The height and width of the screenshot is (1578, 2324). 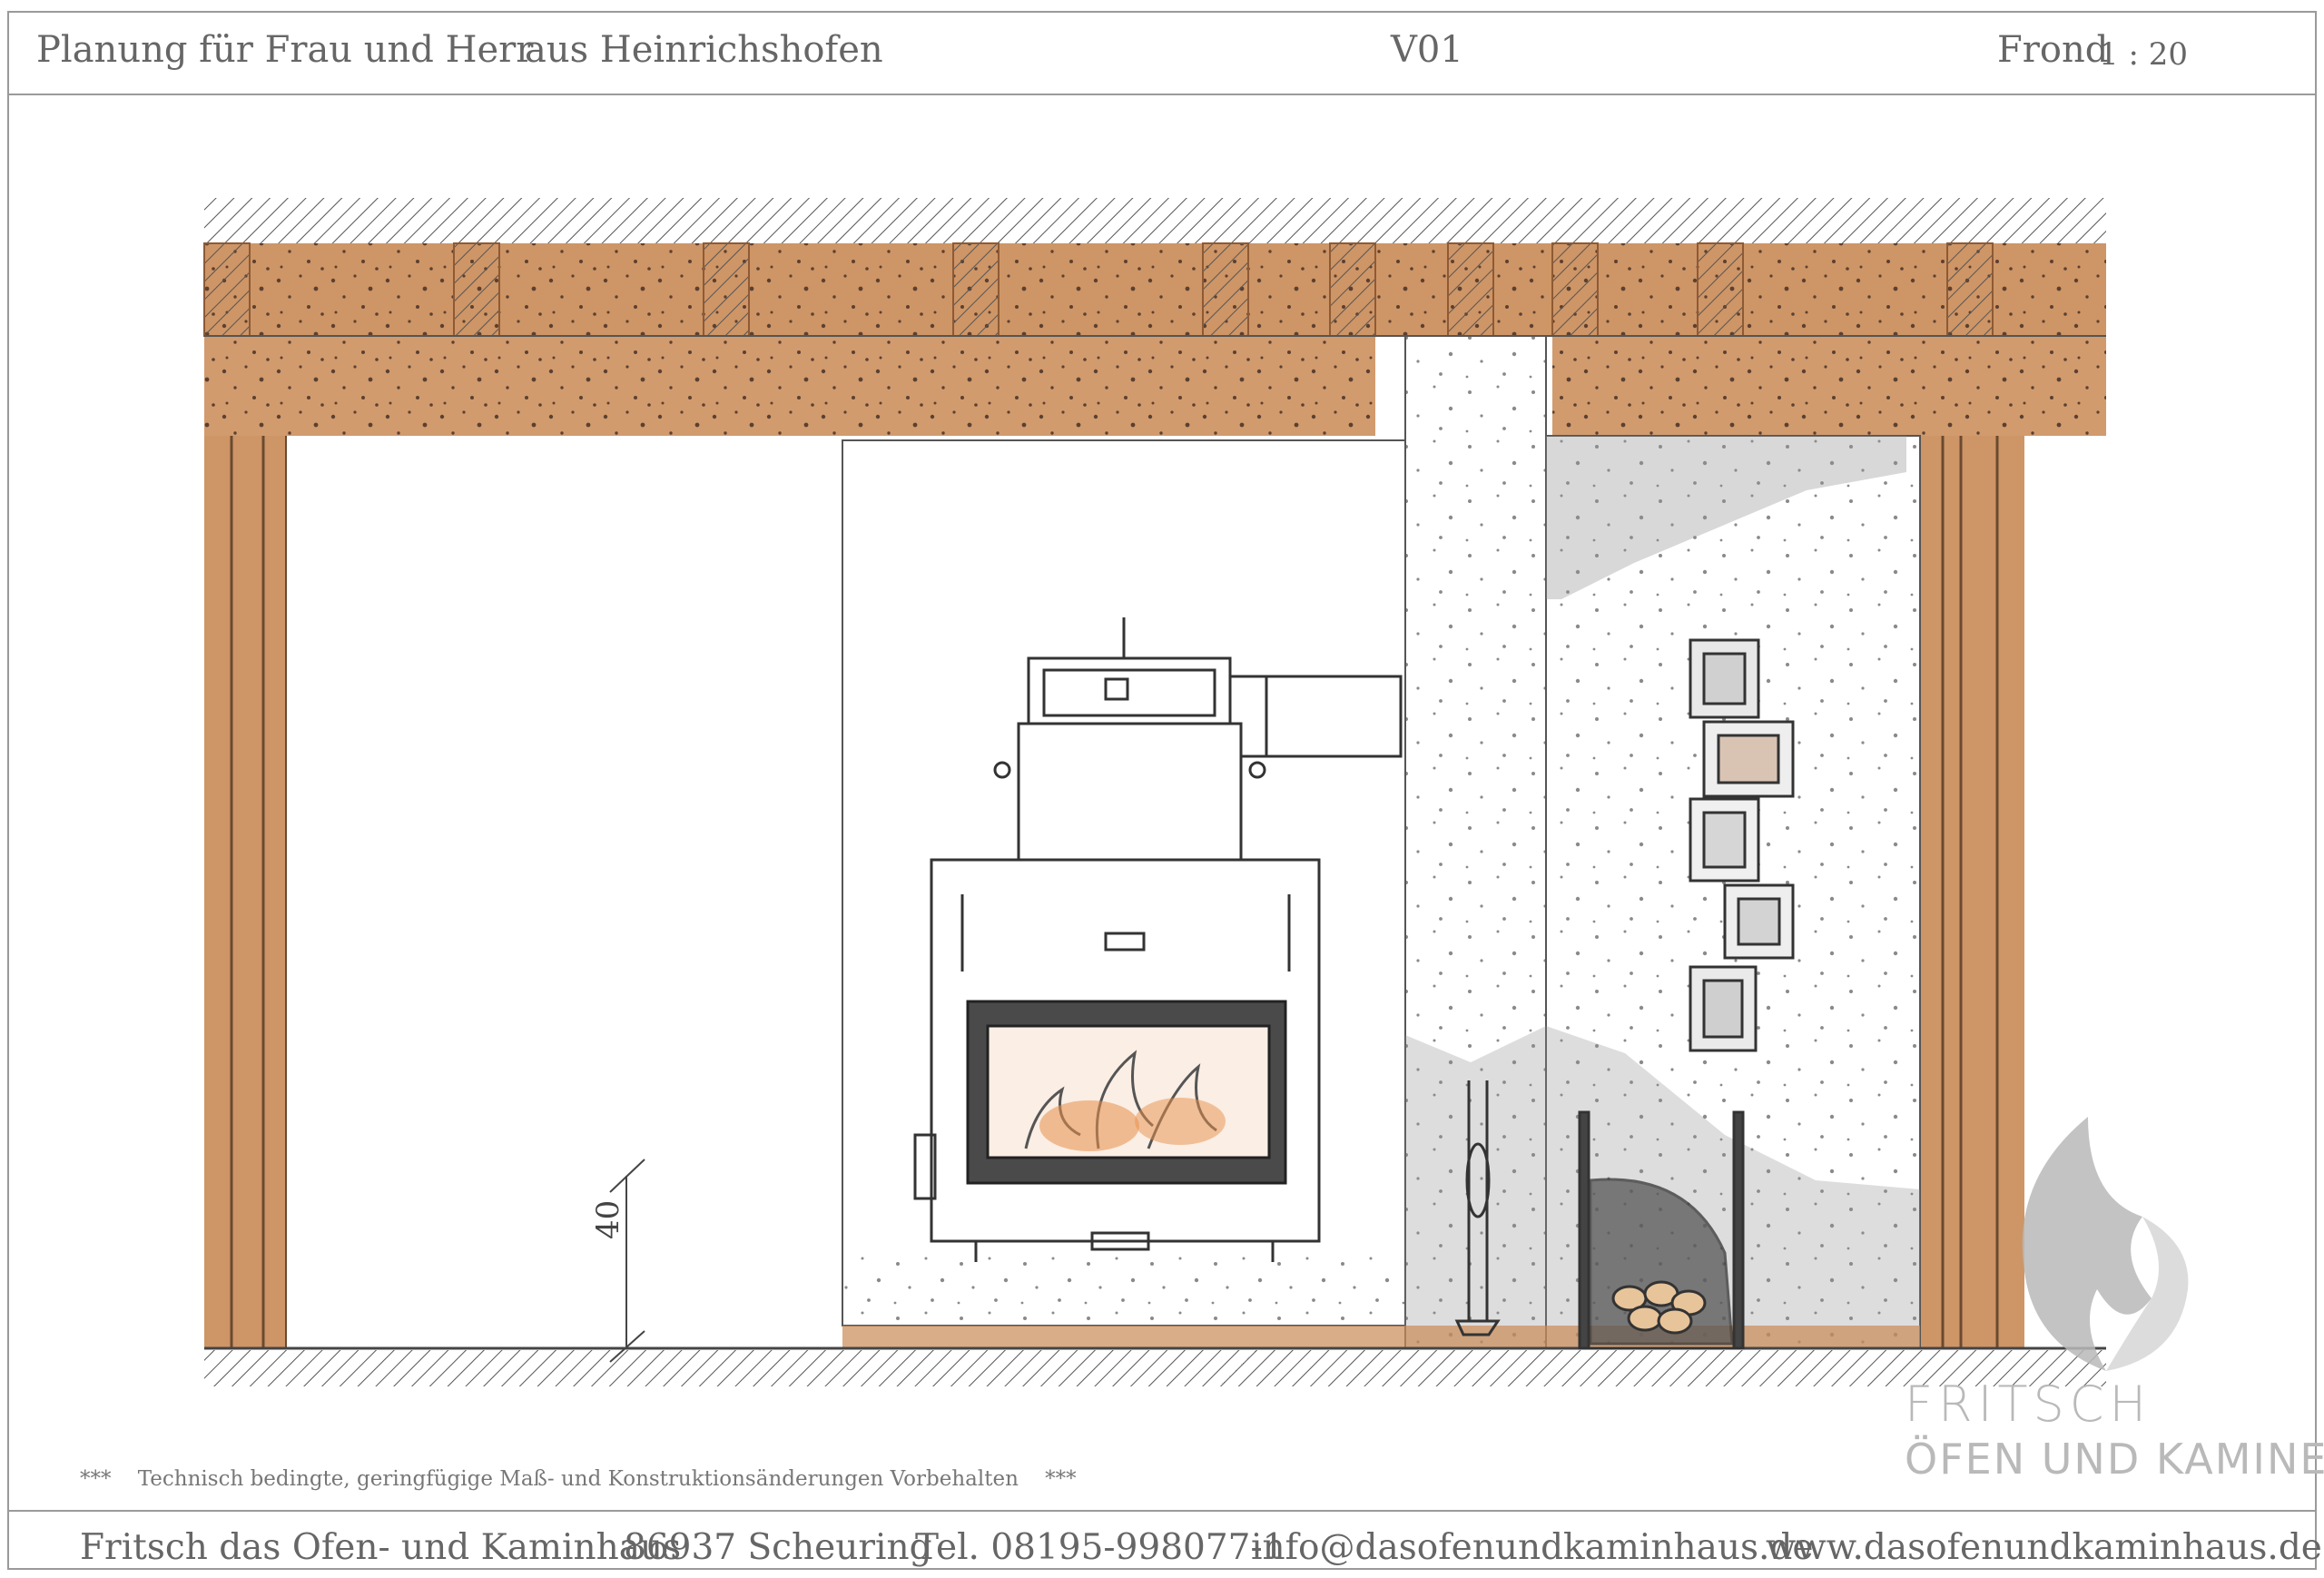 I want to click on logo-brand: FRITSCH, so click(x=2028, y=1404).